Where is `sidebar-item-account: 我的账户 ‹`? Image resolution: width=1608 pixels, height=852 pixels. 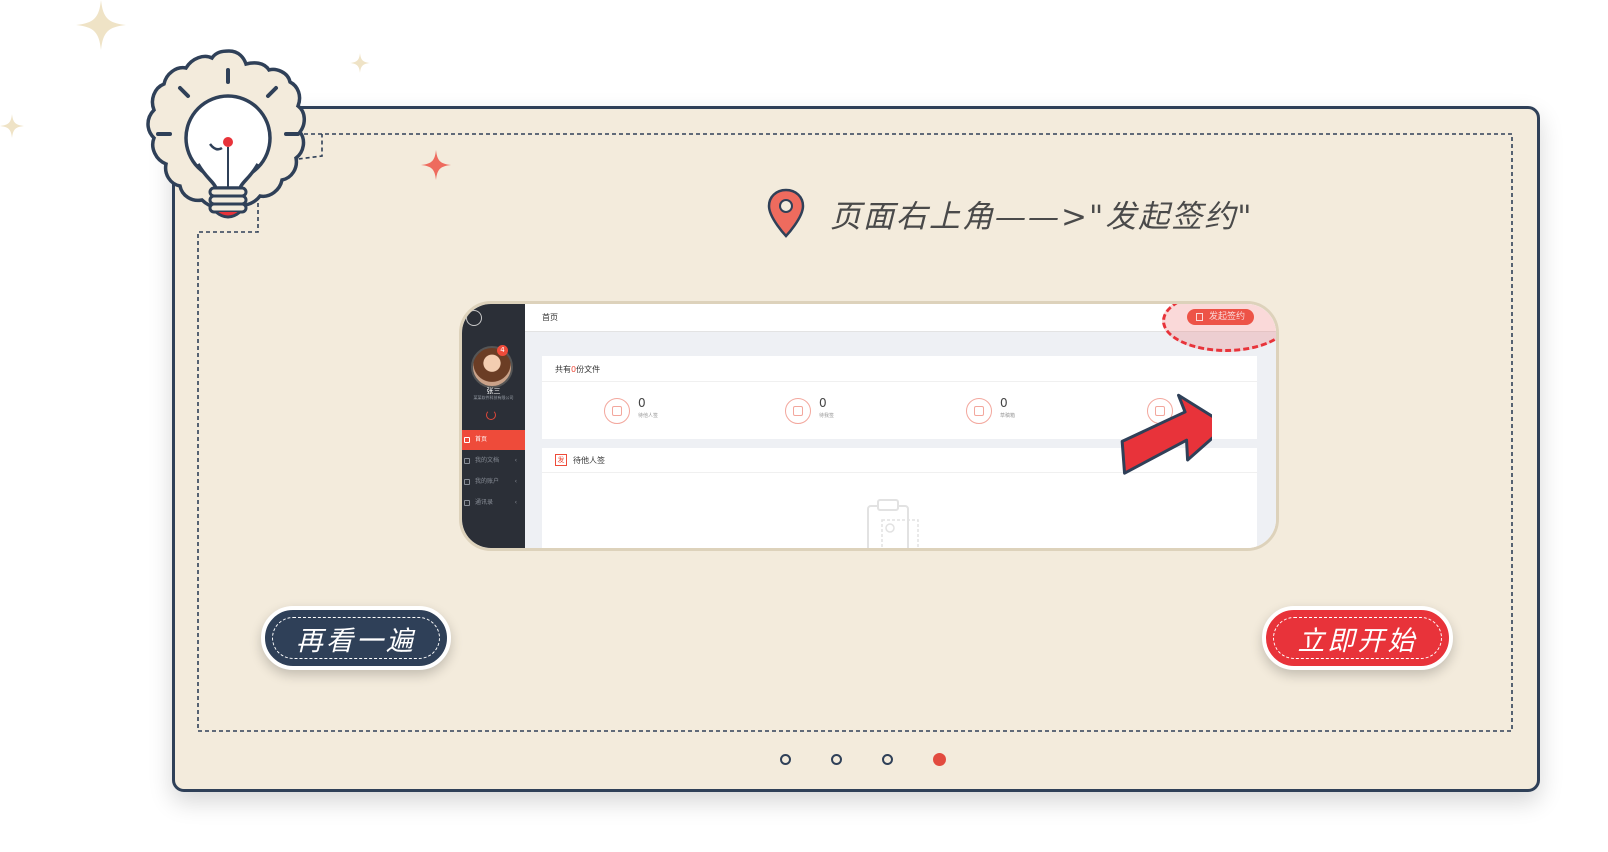 sidebar-item-account: 我的账户 ‹ is located at coordinates (493, 482).